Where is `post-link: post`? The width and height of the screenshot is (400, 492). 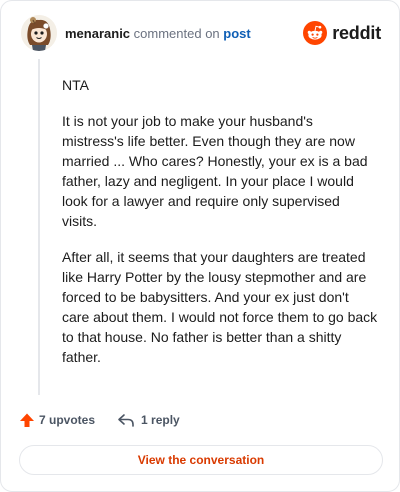 post-link: post is located at coordinates (236, 33).